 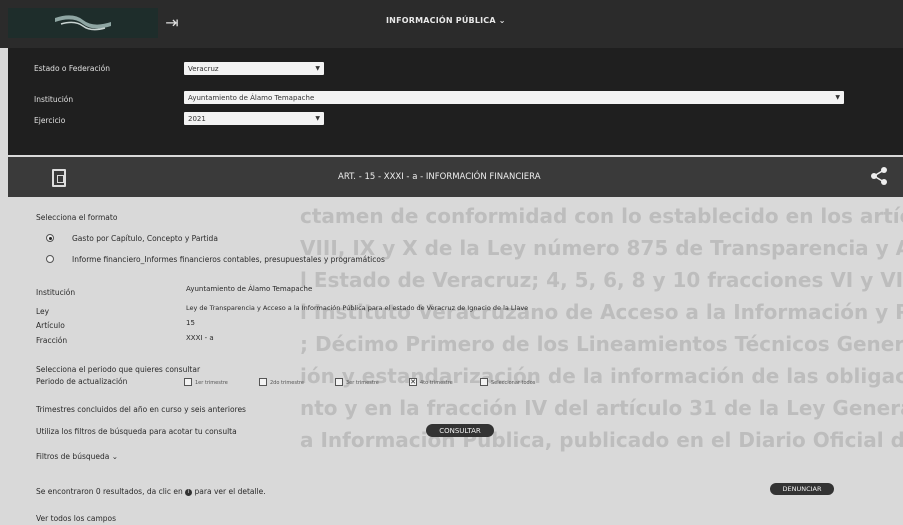 What do you see at coordinates (189, 492) in the screenshot?
I see `info-icon: i` at bounding box center [189, 492].